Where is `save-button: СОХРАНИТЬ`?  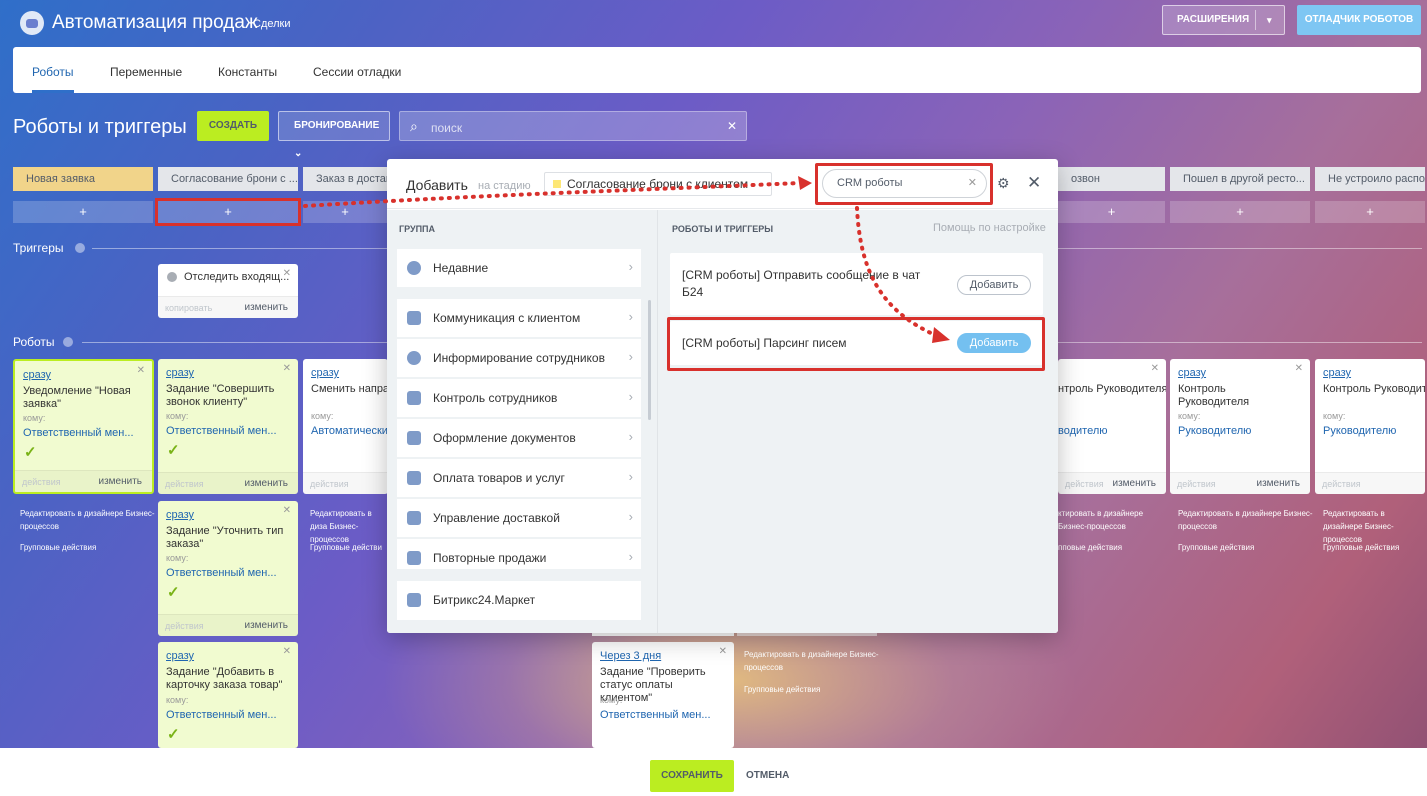
save-button: СОХРАНИТЬ is located at coordinates (692, 776).